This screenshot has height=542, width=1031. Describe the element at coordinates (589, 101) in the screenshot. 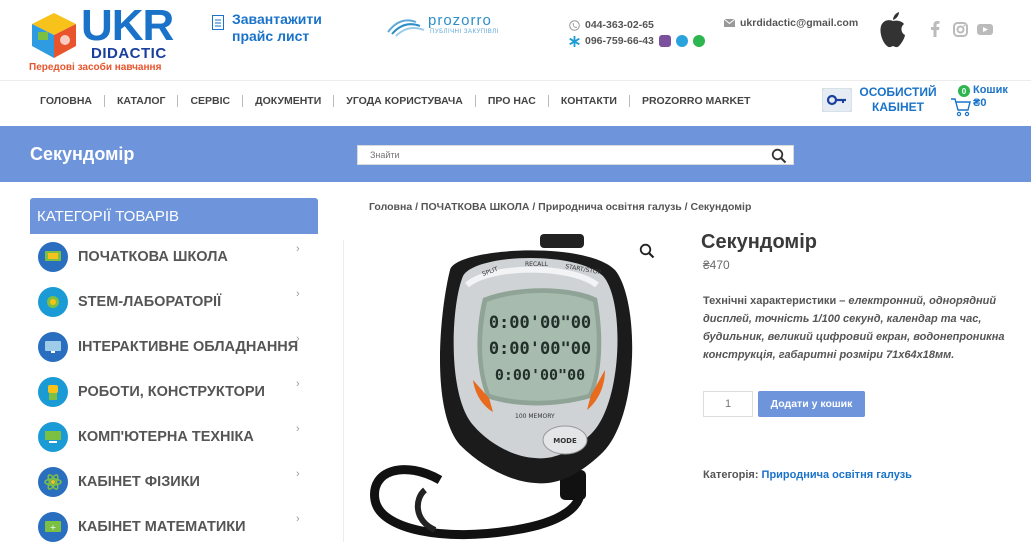

I see `nav-item-contacts: КОНТАКТИ` at that location.